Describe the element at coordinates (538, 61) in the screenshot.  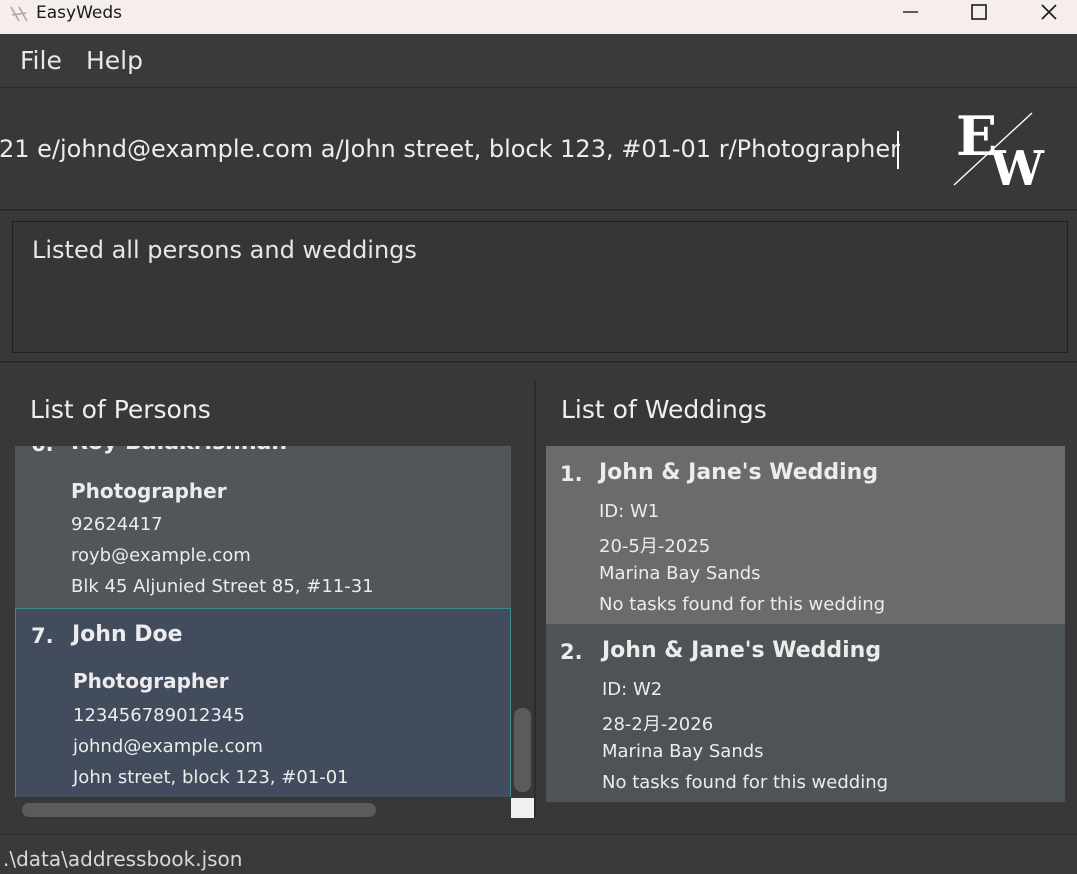
I see `menu-bar: File Help` at that location.